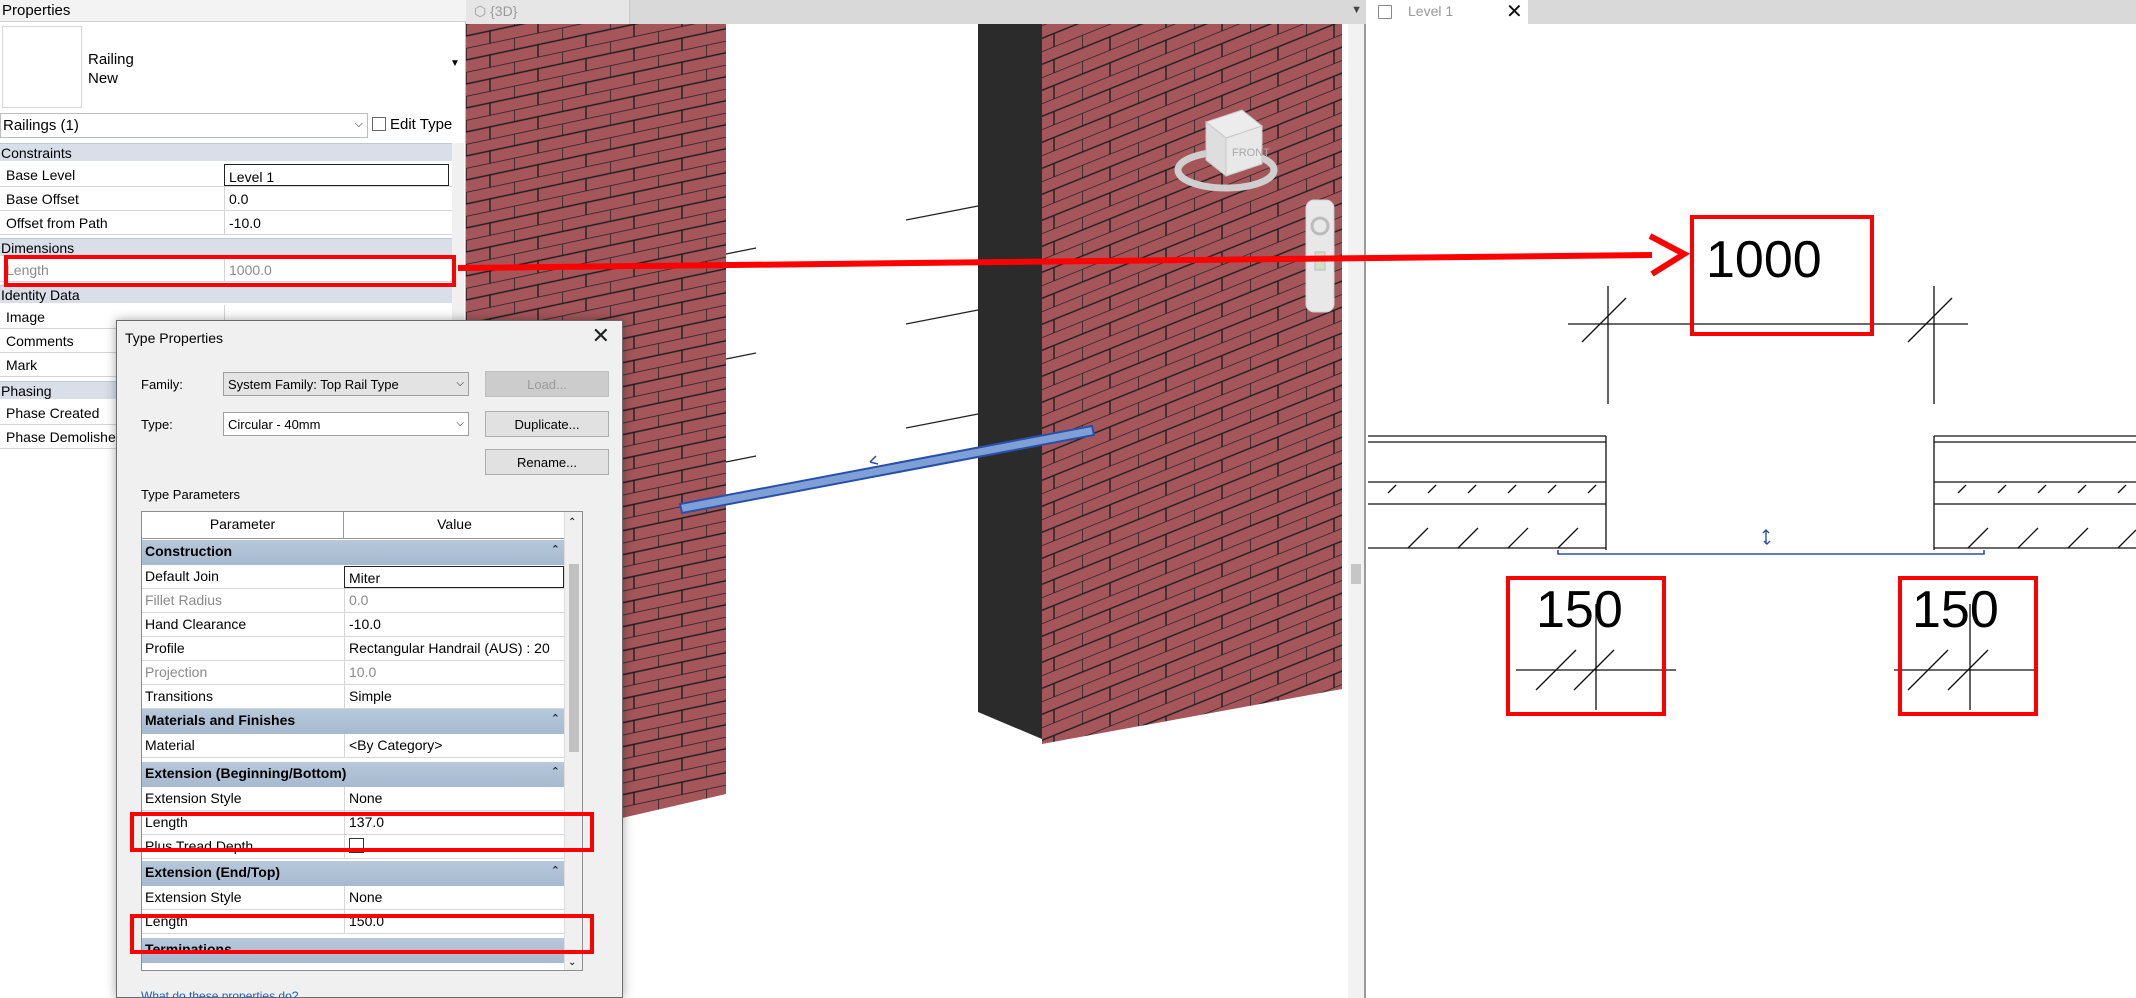 This screenshot has width=2136, height=998. Describe the element at coordinates (454, 577) in the screenshot. I see `param-value: Miter` at that location.